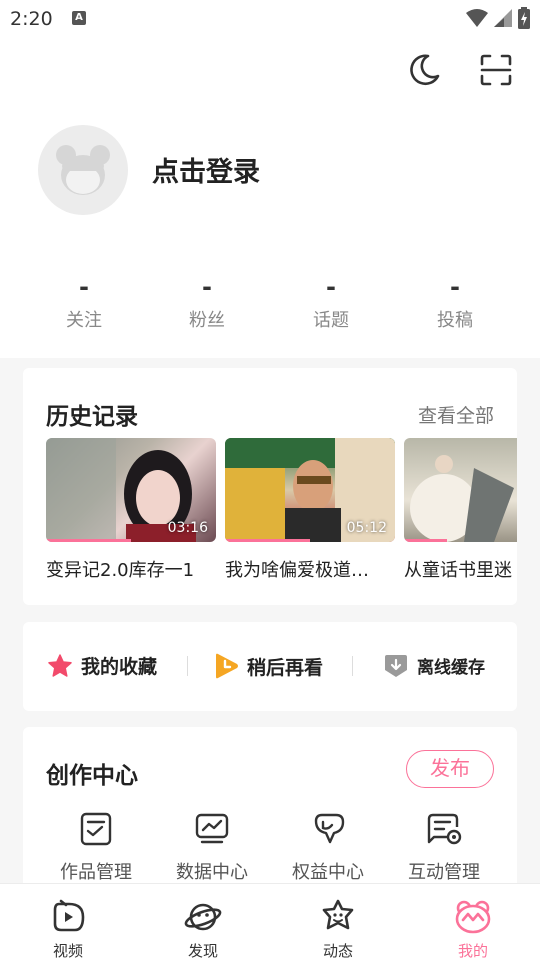 Image resolution: width=540 pixels, height=960 pixels. What do you see at coordinates (212, 828) in the screenshot?
I see `data-chart-icon` at bounding box center [212, 828].